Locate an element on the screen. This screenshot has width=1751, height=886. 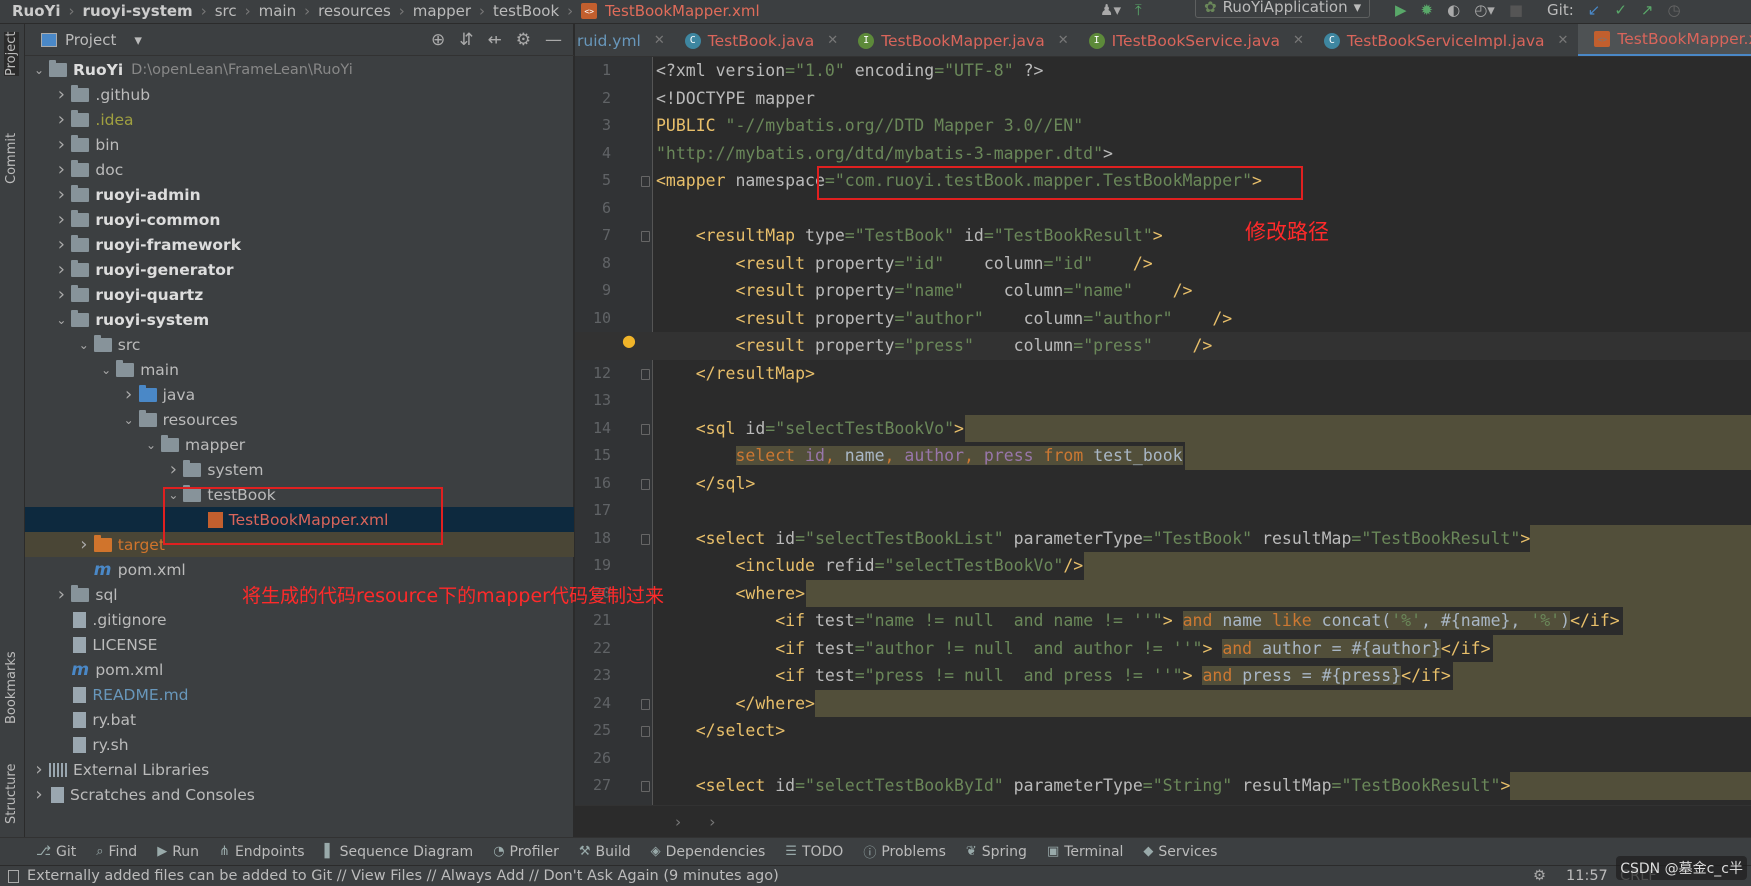
breadcrumb-item: TestBookMapper.xml is located at coordinates (682, 11).